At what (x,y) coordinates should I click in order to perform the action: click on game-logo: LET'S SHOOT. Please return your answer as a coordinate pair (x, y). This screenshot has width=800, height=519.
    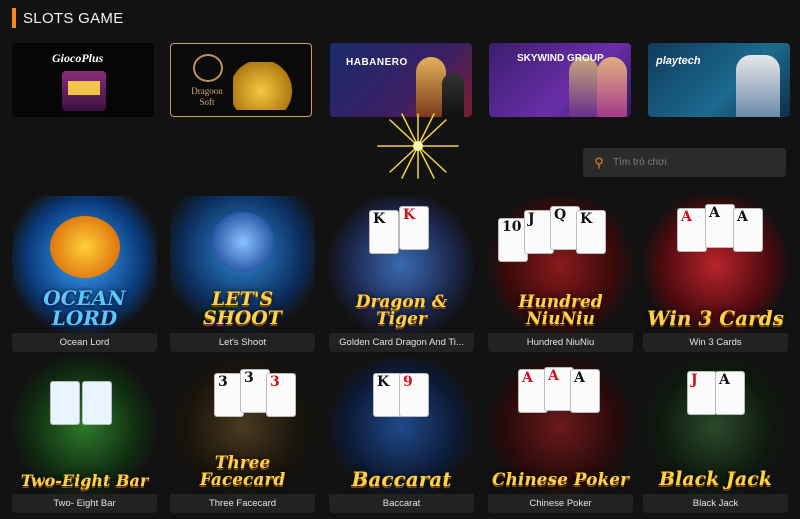
    Looking at the image, I should click on (242, 308).